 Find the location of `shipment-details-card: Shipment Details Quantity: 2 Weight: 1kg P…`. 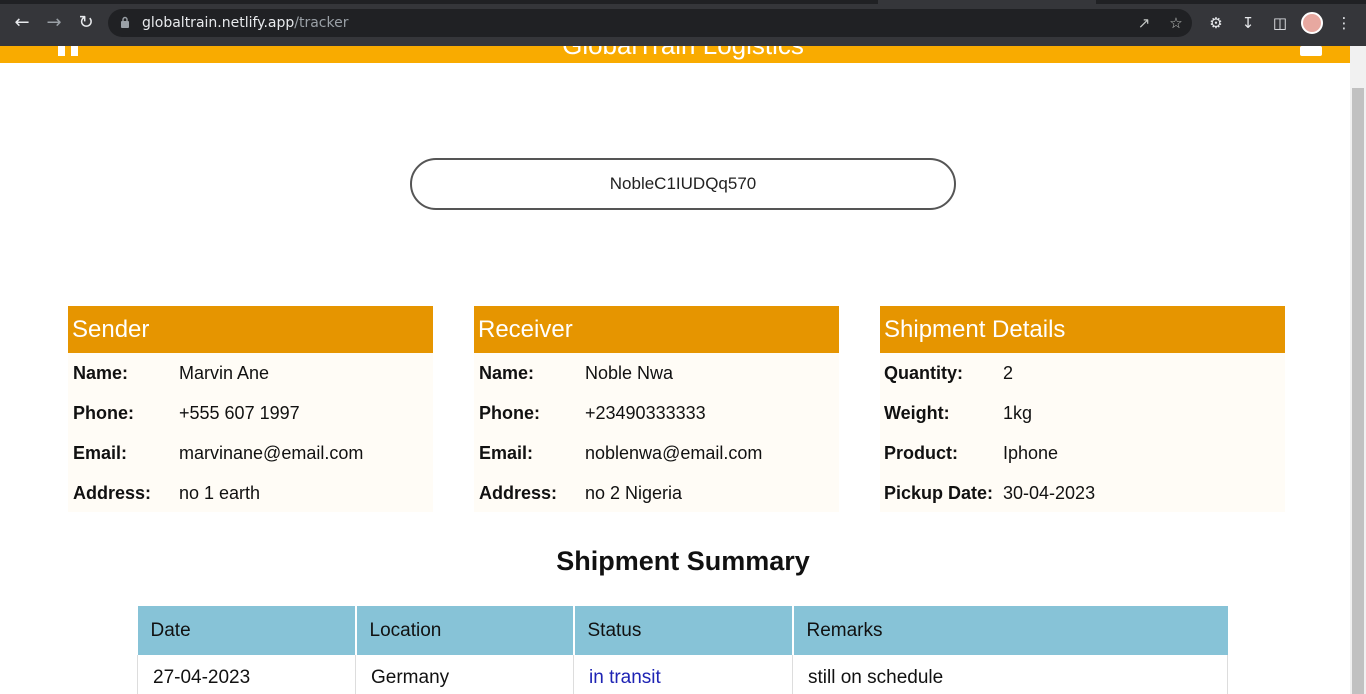

shipment-details-card: Shipment Details Quantity: 2 Weight: 1kg P… is located at coordinates (1082, 409).